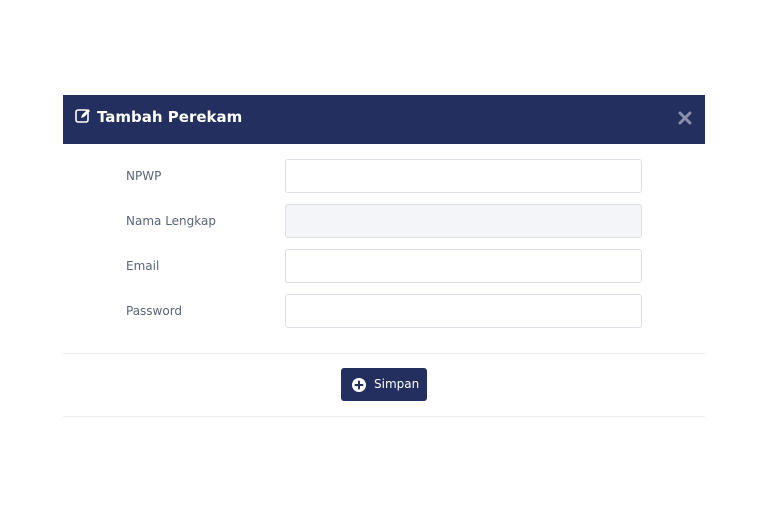 This screenshot has width=768, height=512. I want to click on modal-header: Tambah Perekam, so click(384, 119).